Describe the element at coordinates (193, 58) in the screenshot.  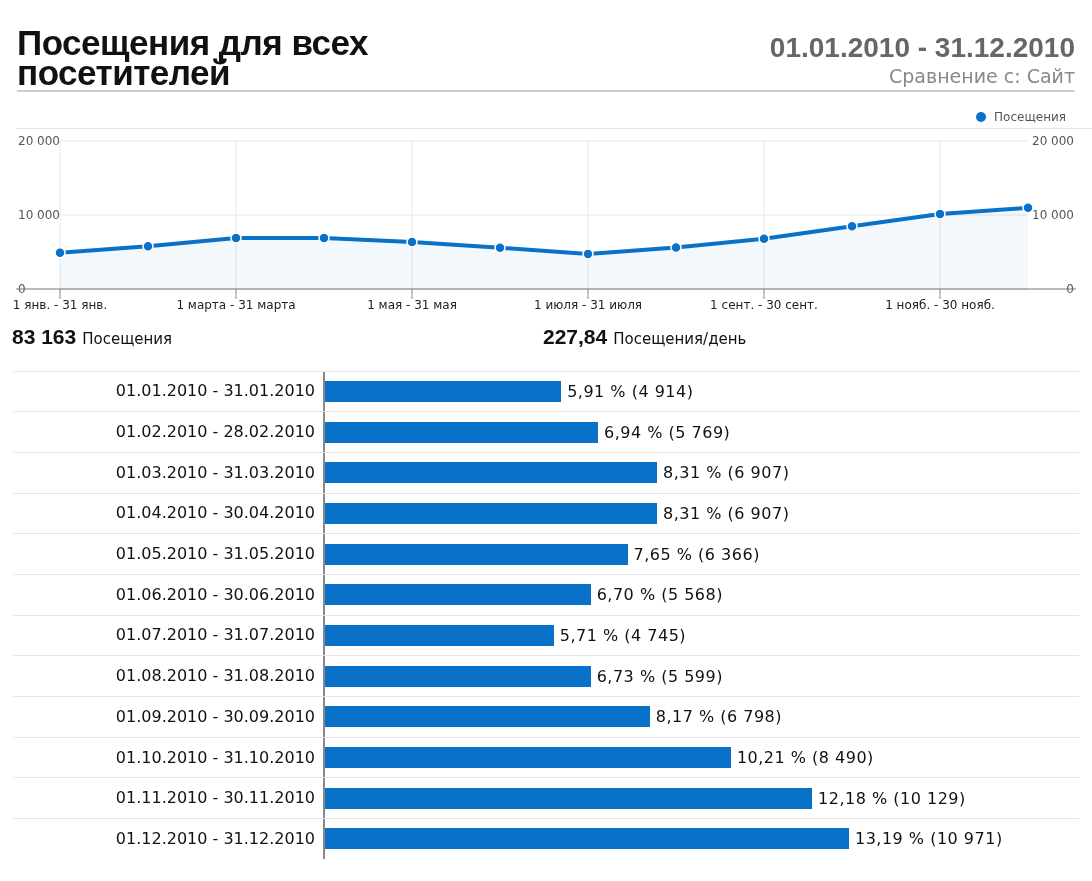
I see `page-title: Посещения для всех посетителей` at that location.